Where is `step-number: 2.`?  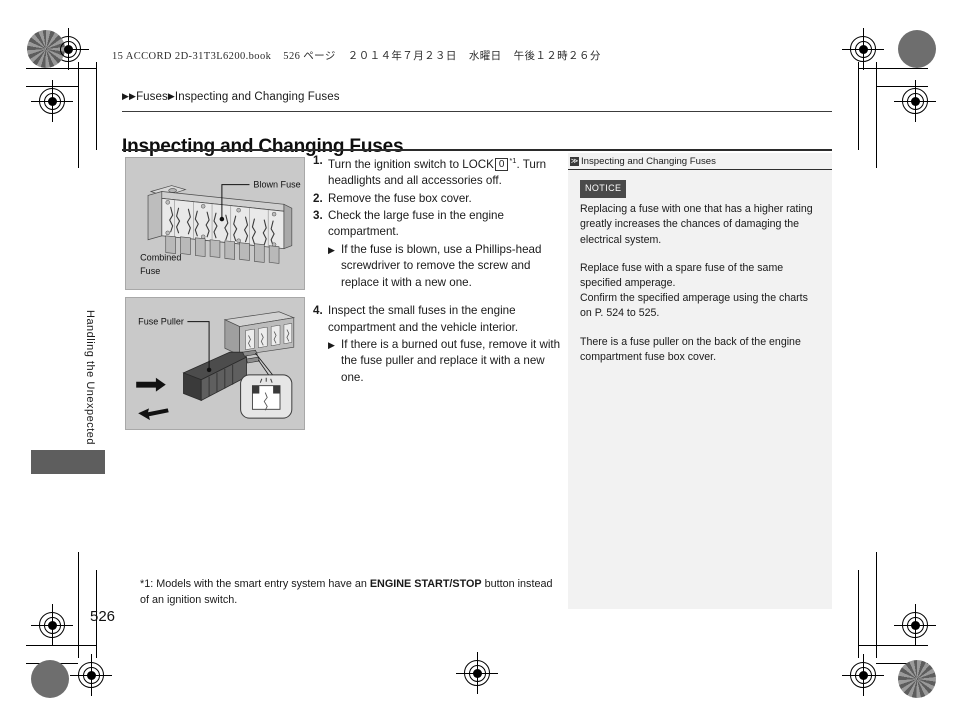
step-number: 2. is located at coordinates (318, 198).